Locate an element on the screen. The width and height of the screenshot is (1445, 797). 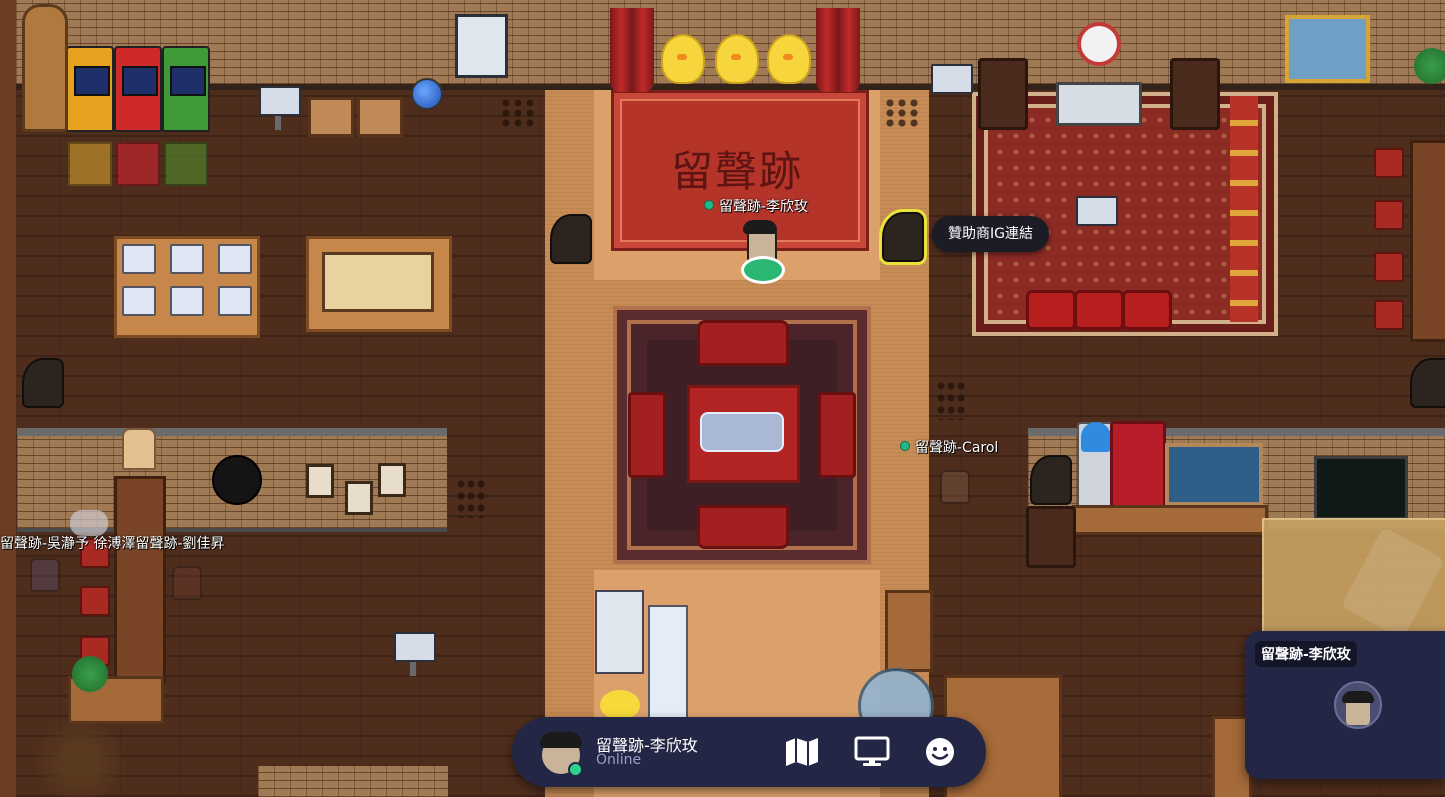
monitor-icon is located at coordinates (872, 751).